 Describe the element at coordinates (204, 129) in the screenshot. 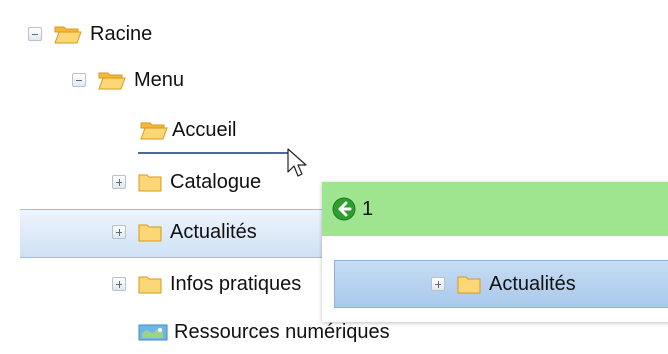

I see `tree-node-label: Accueil` at that location.